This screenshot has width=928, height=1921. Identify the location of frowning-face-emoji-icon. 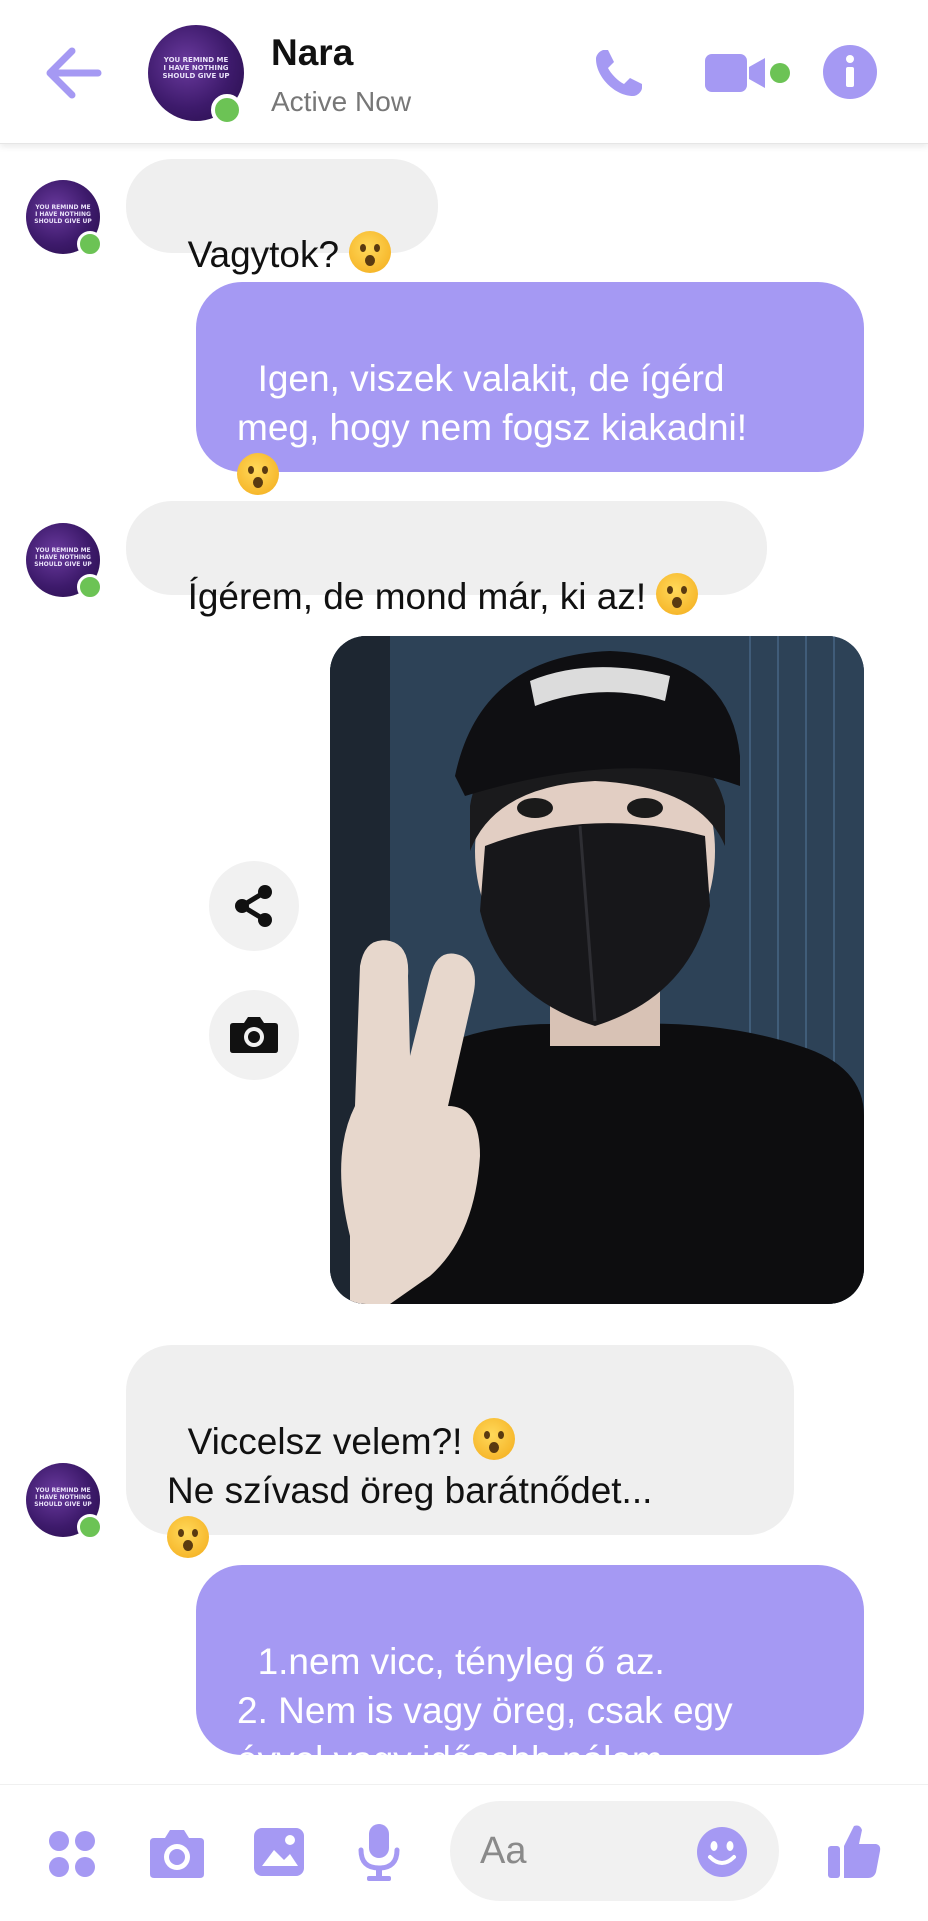
(188, 1537).